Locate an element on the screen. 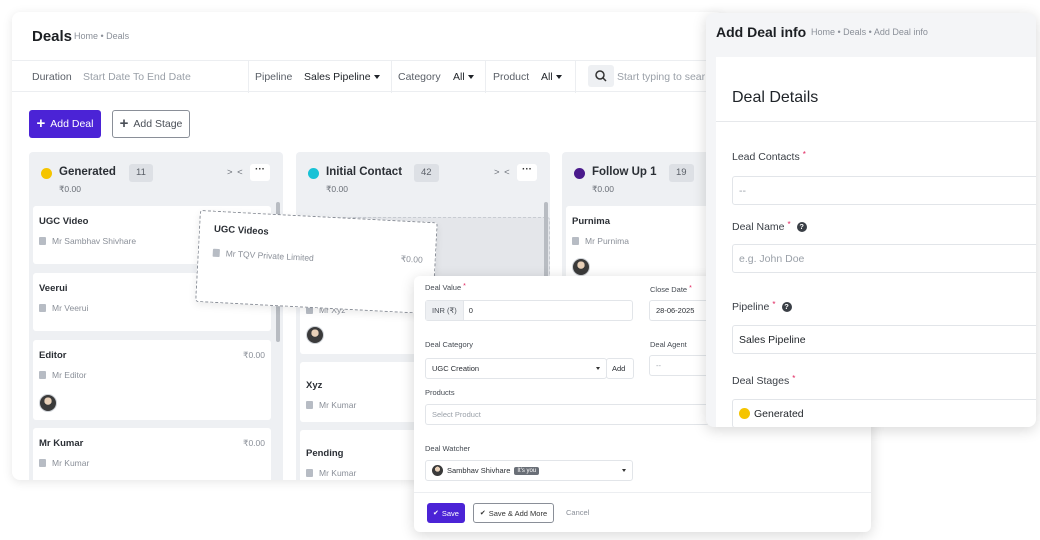 This screenshot has height=540, width=1040. deal-stage-value: Generated is located at coordinates (779, 413).